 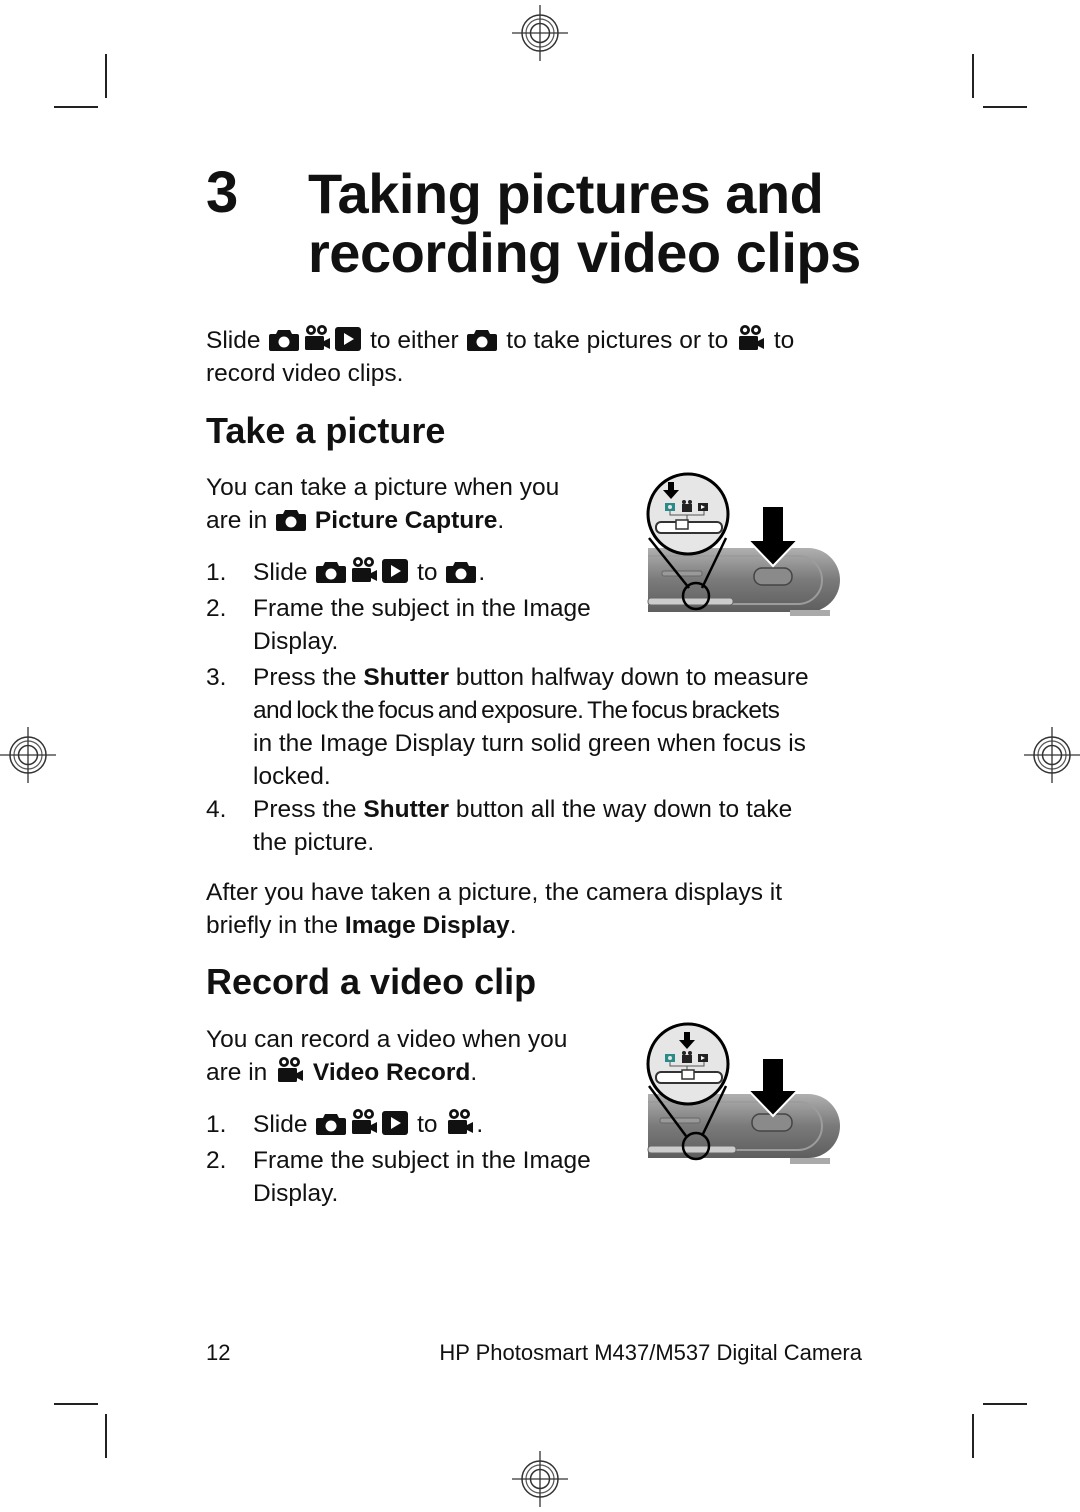 I want to click on mode-label-picture-capture: Picture Capture, so click(x=406, y=520).